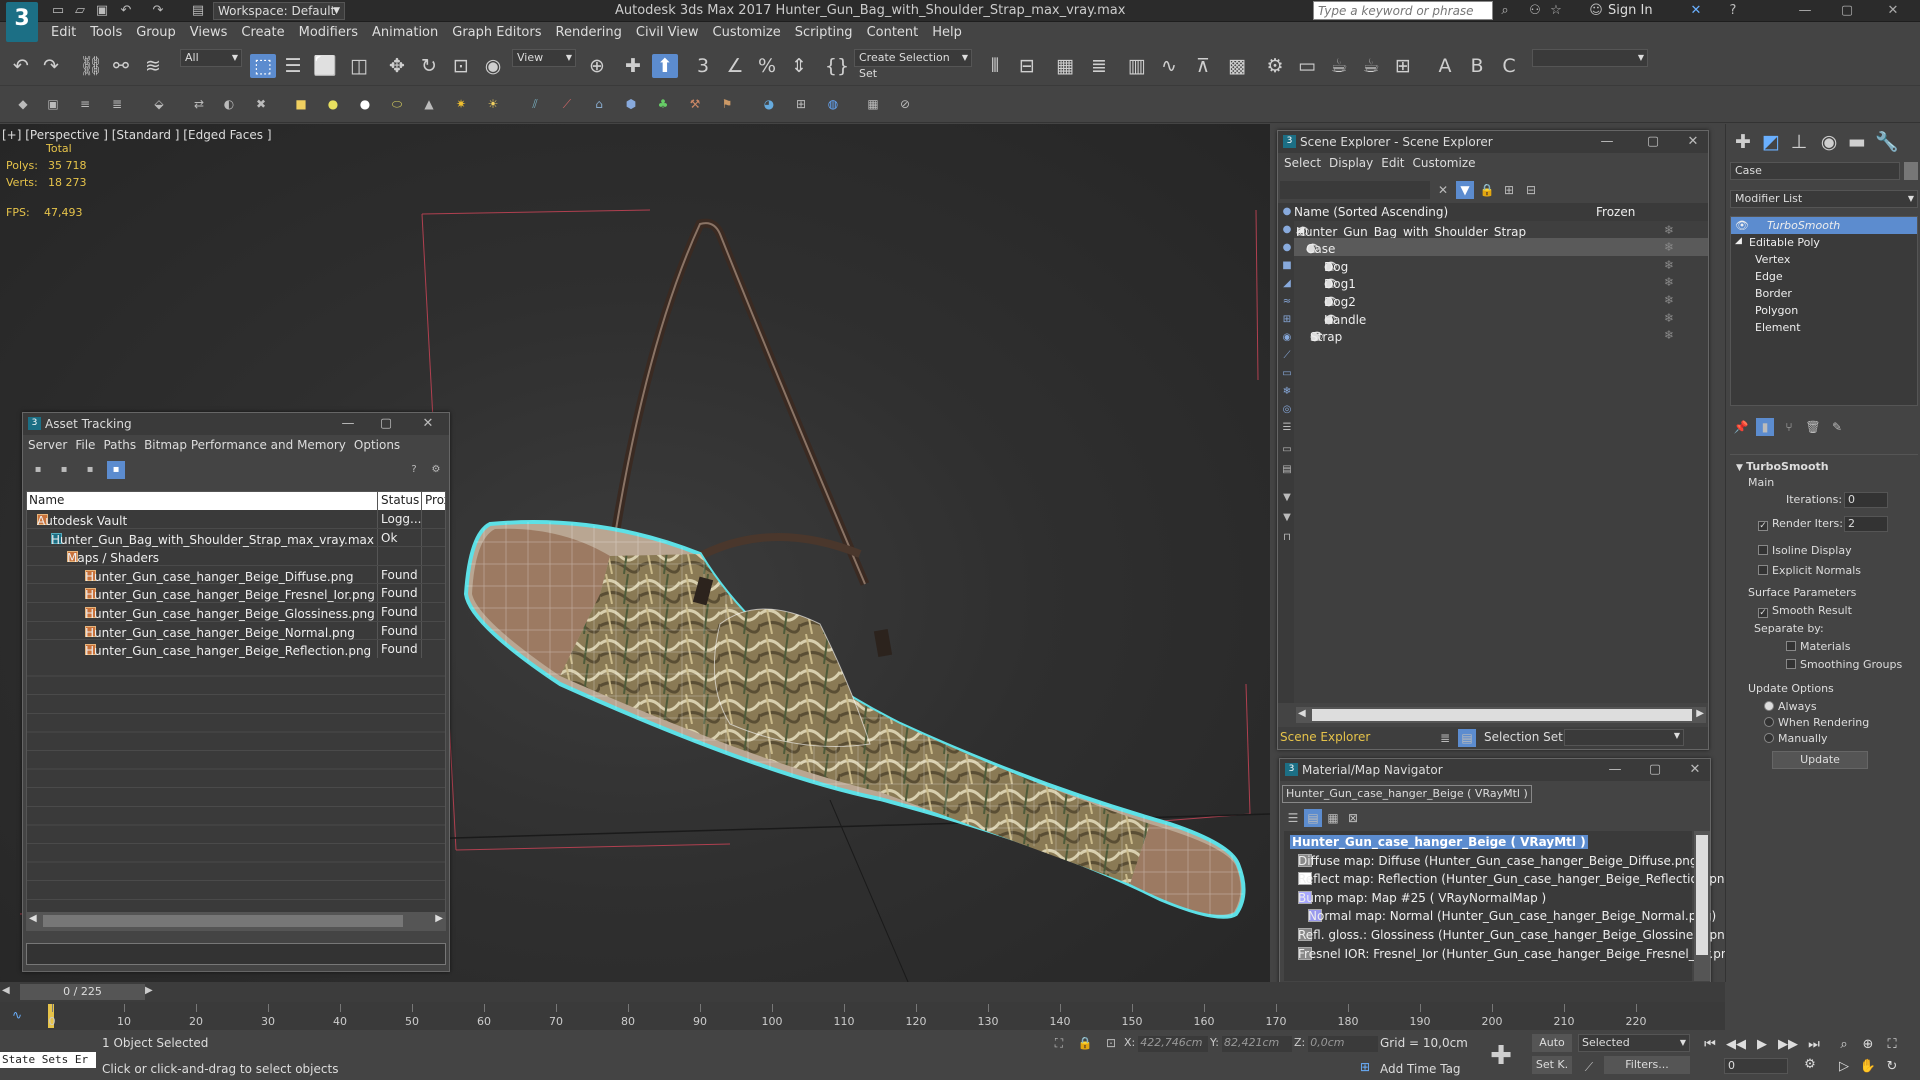 This screenshot has width=1920, height=1080. Describe the element at coordinates (223, 921) in the screenshot. I see `scrollbar-thumb` at that location.